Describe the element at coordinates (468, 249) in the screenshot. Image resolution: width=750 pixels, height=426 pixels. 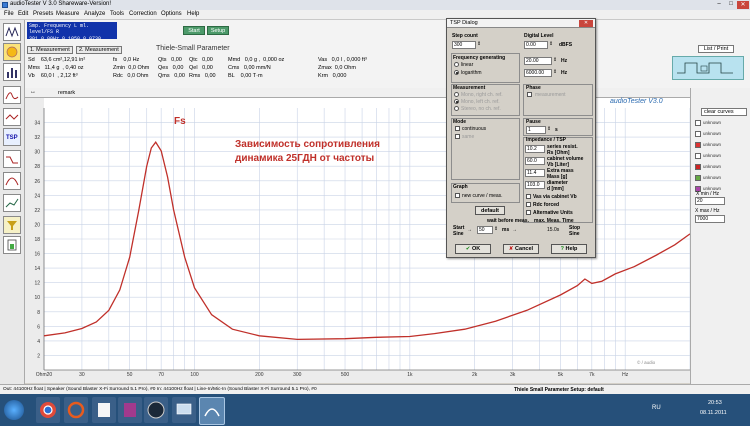
I see `checkmark-icon: ✔` at that location.